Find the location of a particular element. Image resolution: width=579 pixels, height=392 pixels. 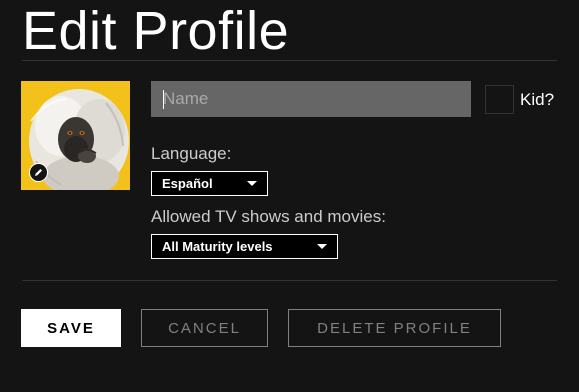

page-title: Edit Profile is located at coordinates (156, 31).